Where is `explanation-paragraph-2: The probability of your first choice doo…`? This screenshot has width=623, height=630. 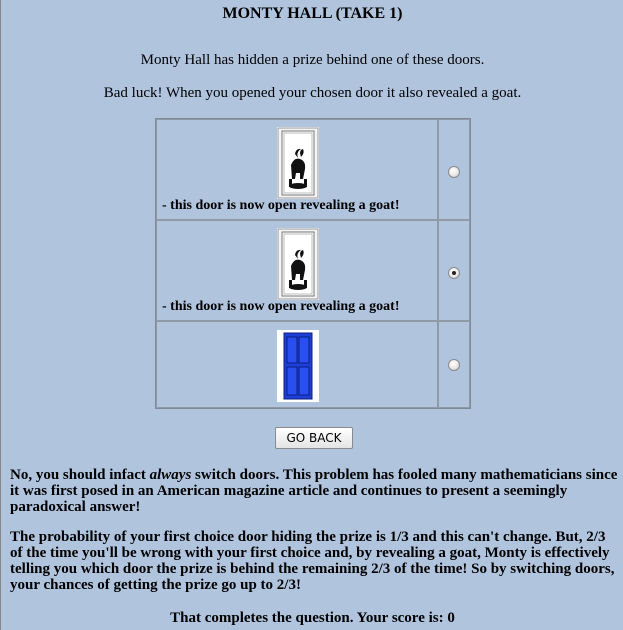
explanation-paragraph-2: The probability of your first choice doo… is located at coordinates (312, 561).